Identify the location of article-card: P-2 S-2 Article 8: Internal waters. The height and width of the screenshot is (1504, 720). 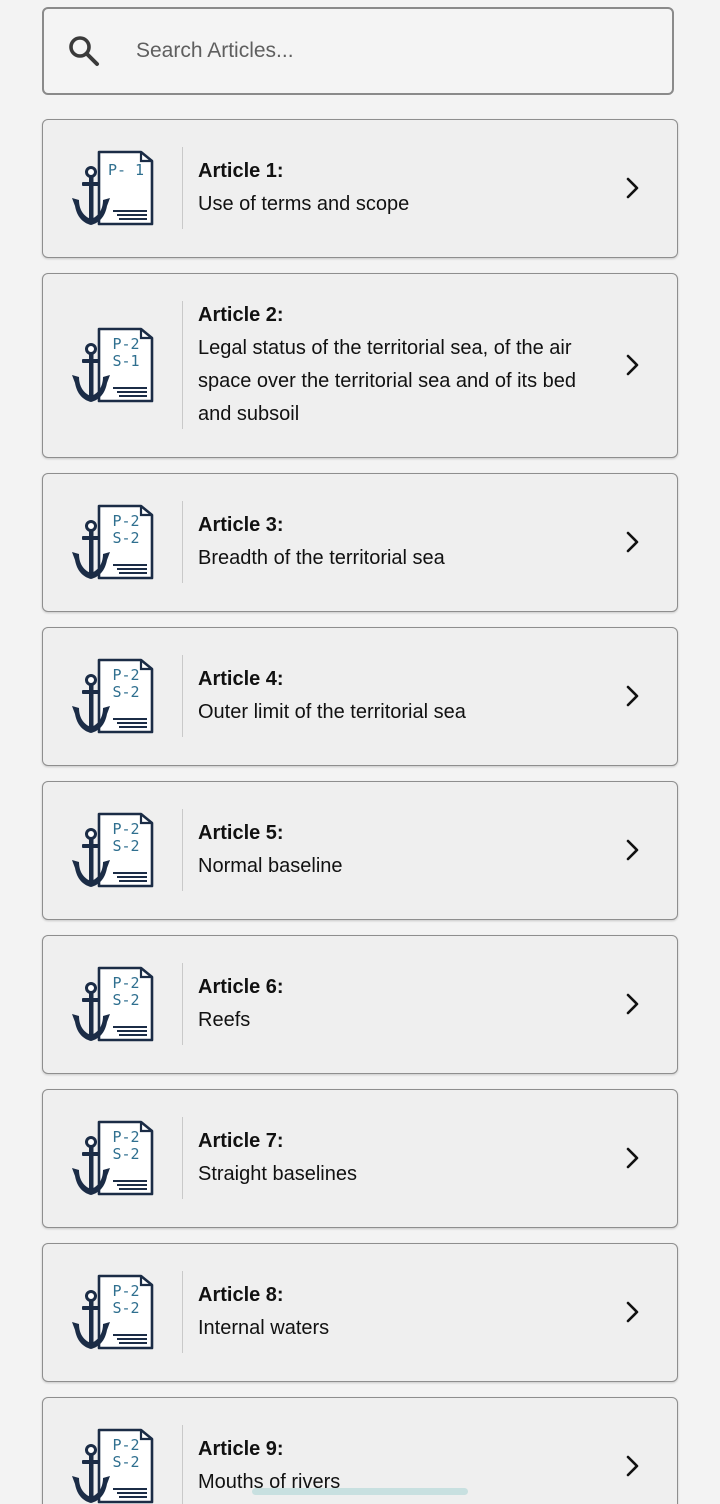
(360, 1312).